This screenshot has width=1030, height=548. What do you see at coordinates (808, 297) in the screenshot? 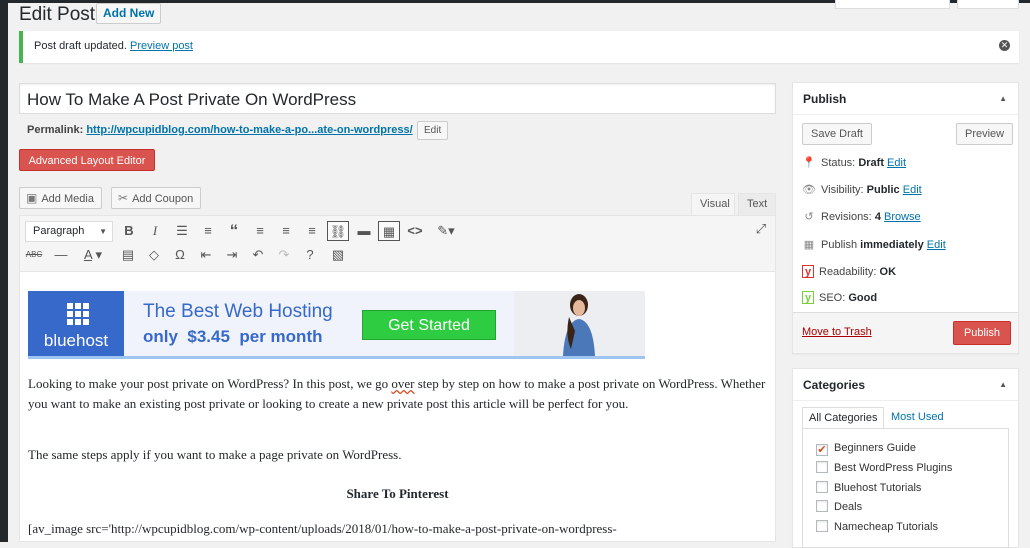
I see `yoast-seo-icon: y` at bounding box center [808, 297].